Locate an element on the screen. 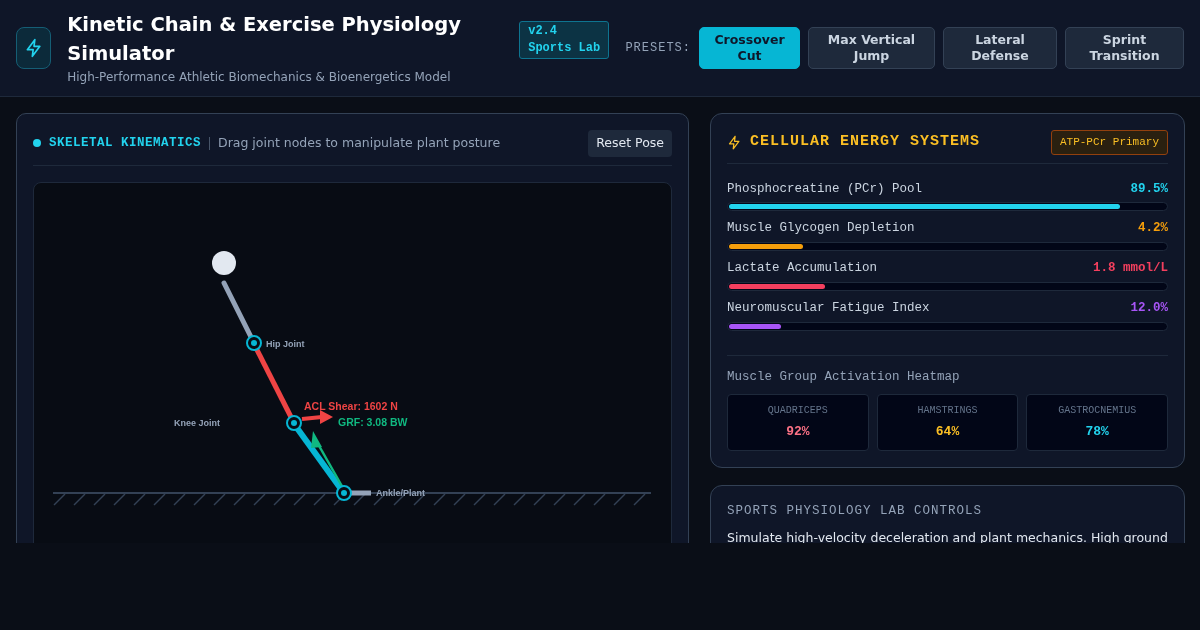  force-label: ACL Shear: 1602 N is located at coordinates (351, 405).